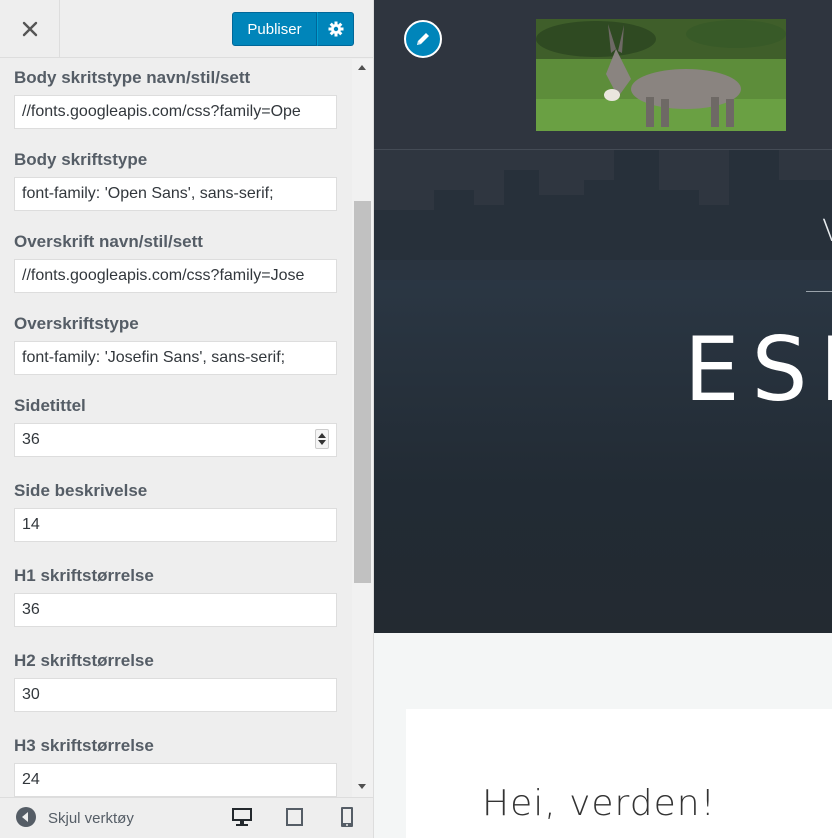 Image resolution: width=832 pixels, height=838 pixels. What do you see at coordinates (50, 405) in the screenshot?
I see `site-title-size-label: Sidetittel` at bounding box center [50, 405].